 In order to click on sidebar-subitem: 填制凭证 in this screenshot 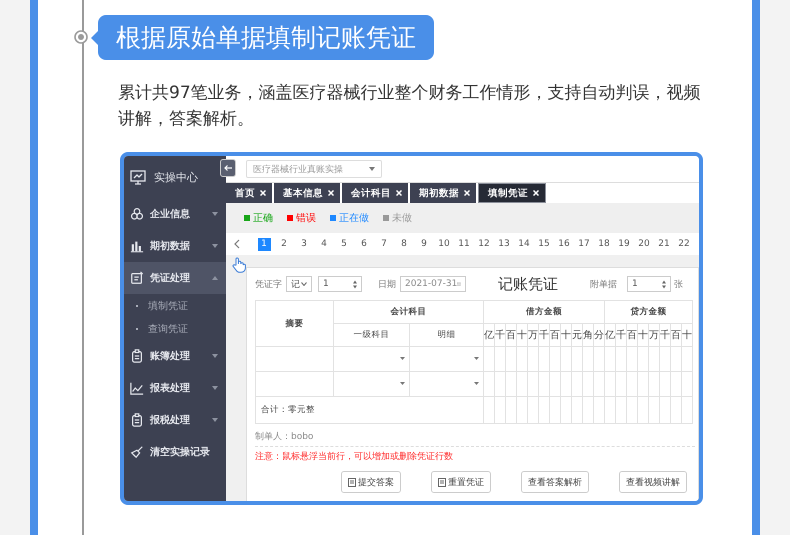, I will do `click(175, 305)`.